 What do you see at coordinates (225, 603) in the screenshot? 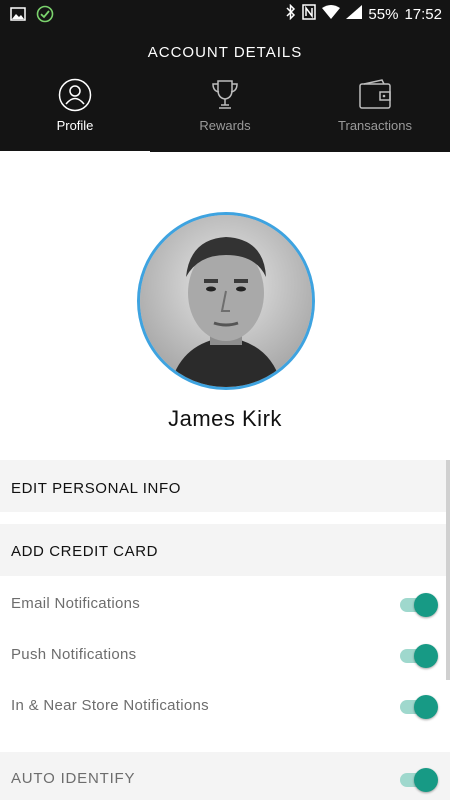
I see `email-notifications-row: Email Notifications` at bounding box center [225, 603].